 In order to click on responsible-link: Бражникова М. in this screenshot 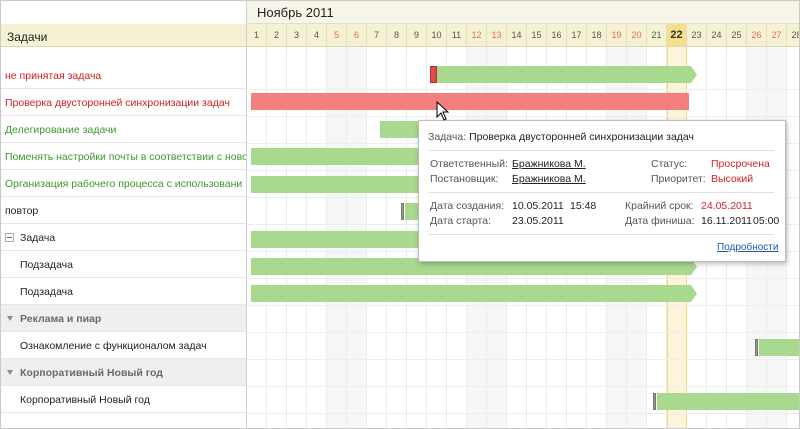, I will do `click(549, 164)`.